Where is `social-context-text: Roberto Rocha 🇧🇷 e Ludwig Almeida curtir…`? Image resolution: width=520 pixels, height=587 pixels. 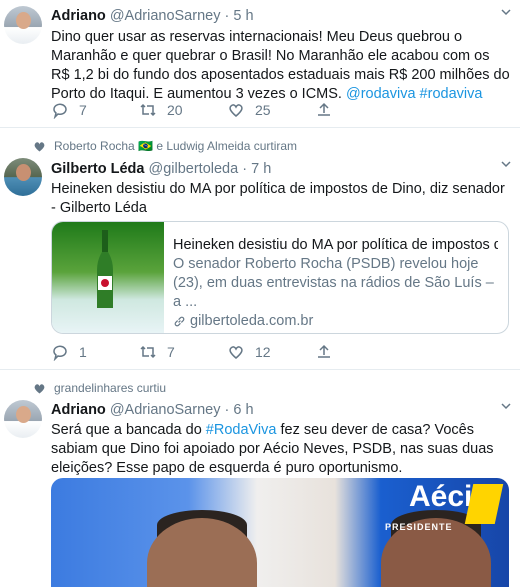
social-context-text: Roberto Rocha 🇧🇷 e Ludwig Almeida curtir… is located at coordinates (175, 146).